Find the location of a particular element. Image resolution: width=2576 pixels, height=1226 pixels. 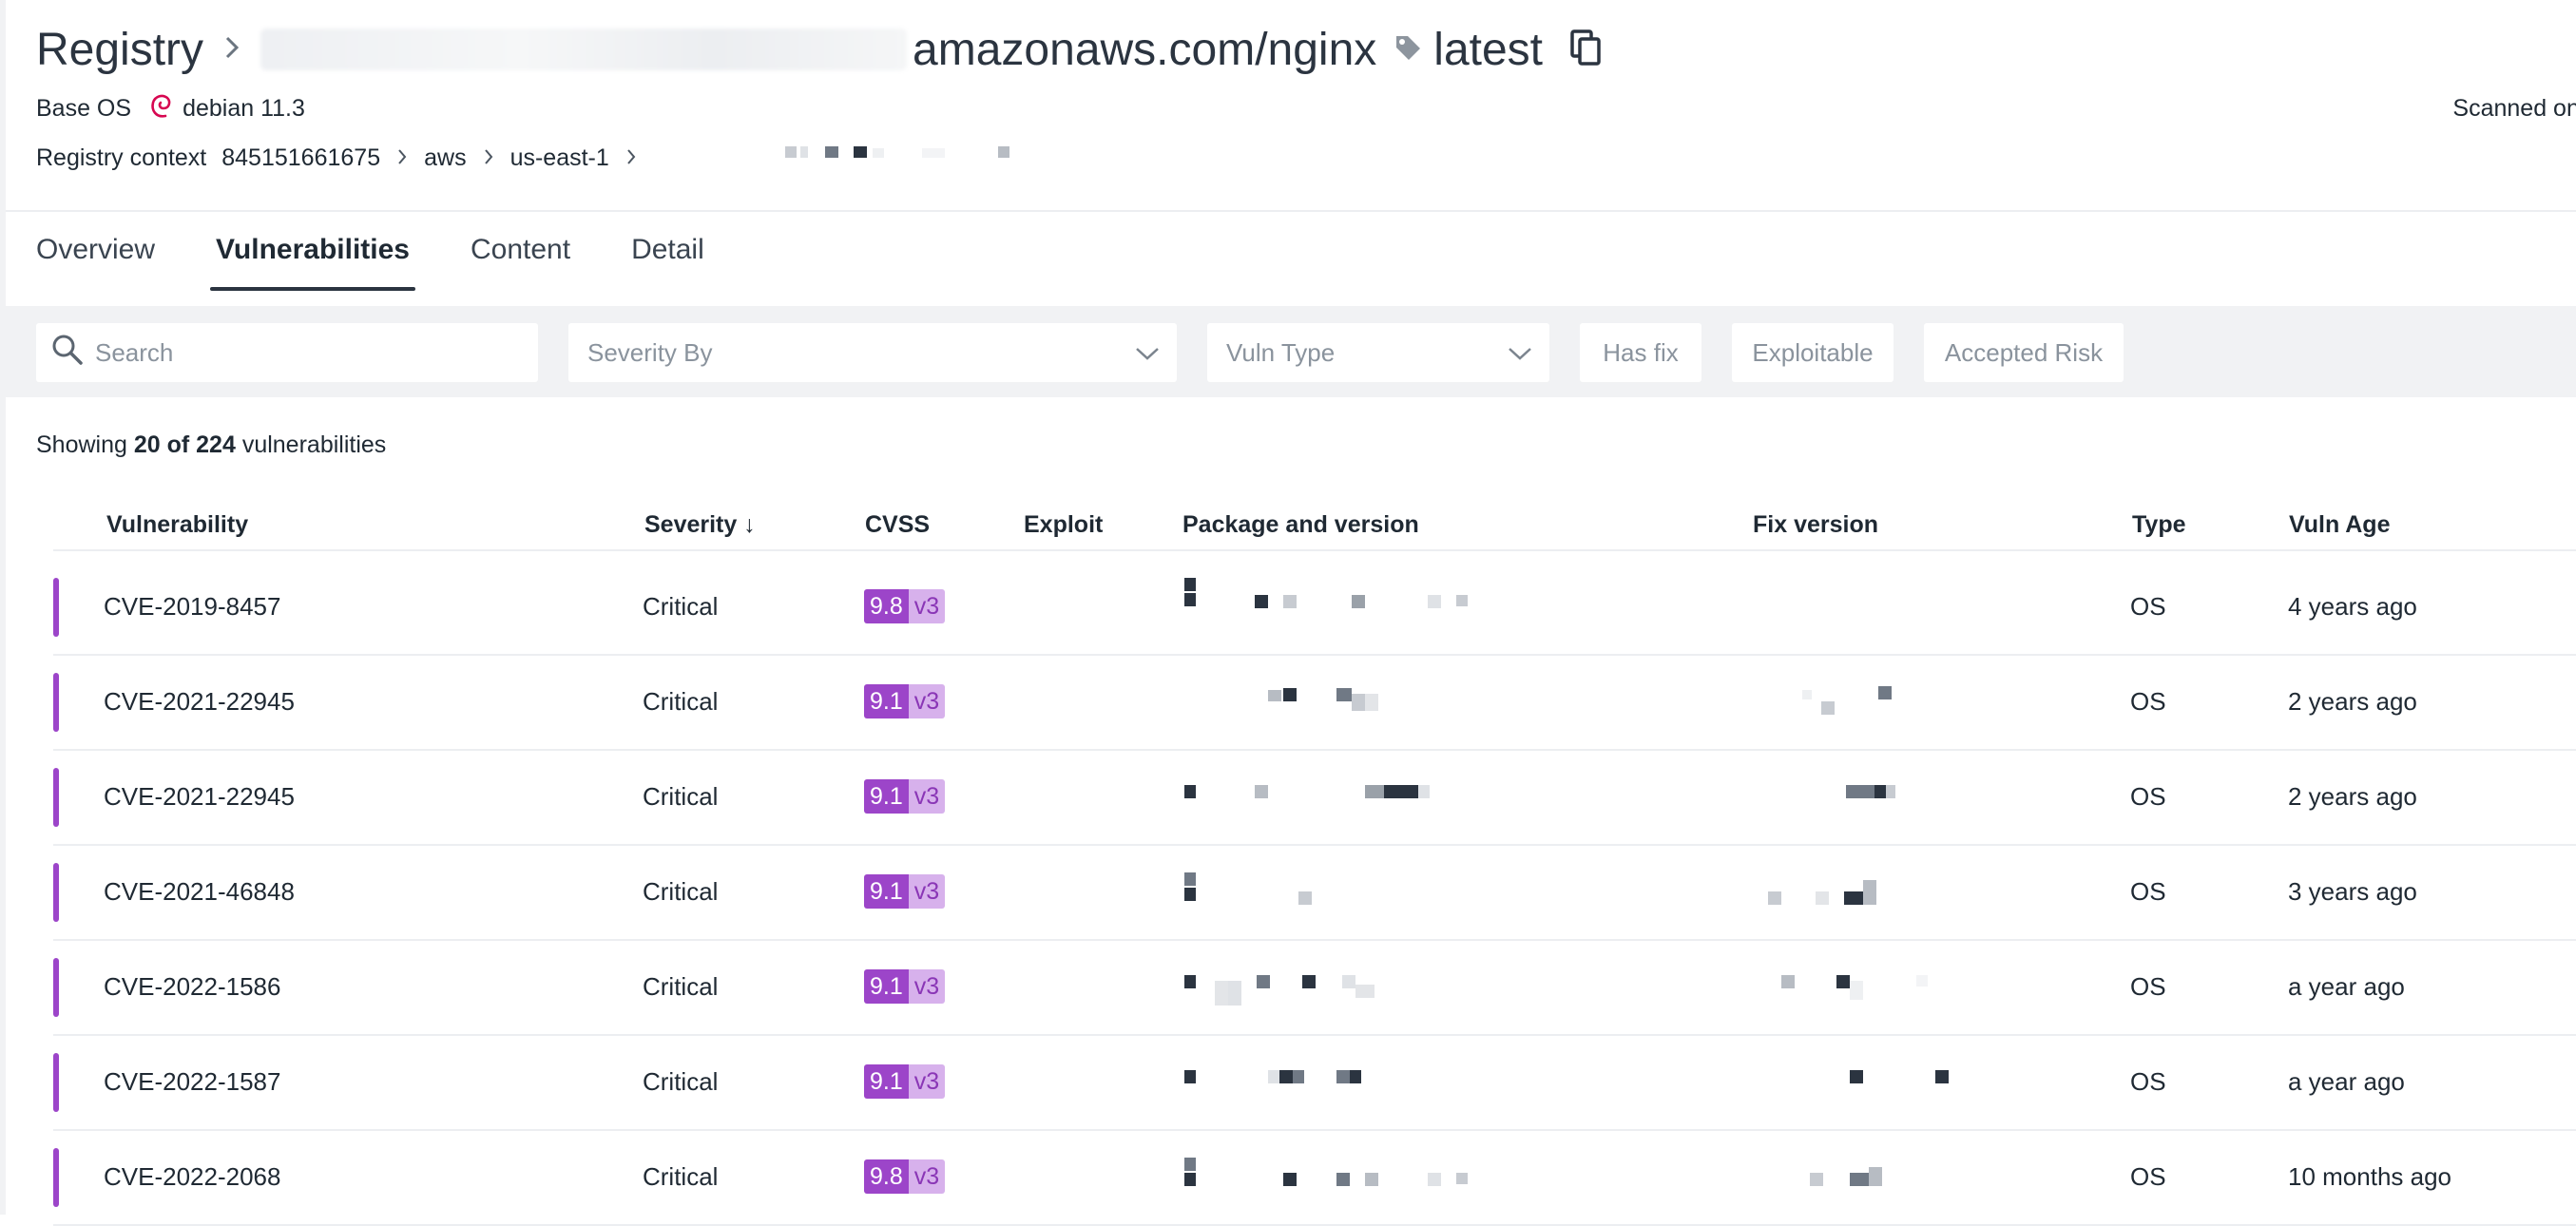

base-os-label: Base OS is located at coordinates (84, 108).